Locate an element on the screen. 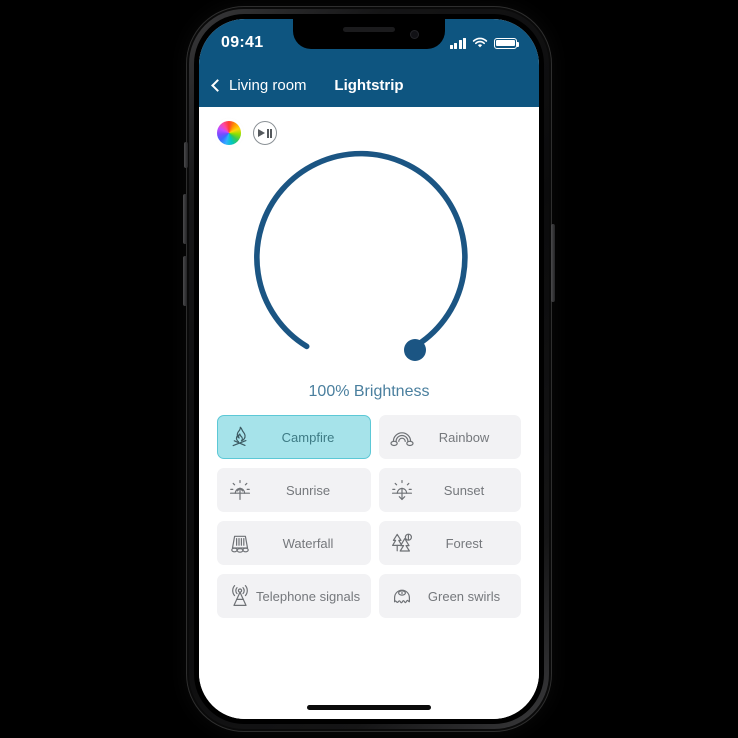 The image size is (738, 738). quick-actions-row is located at coordinates (369, 133).